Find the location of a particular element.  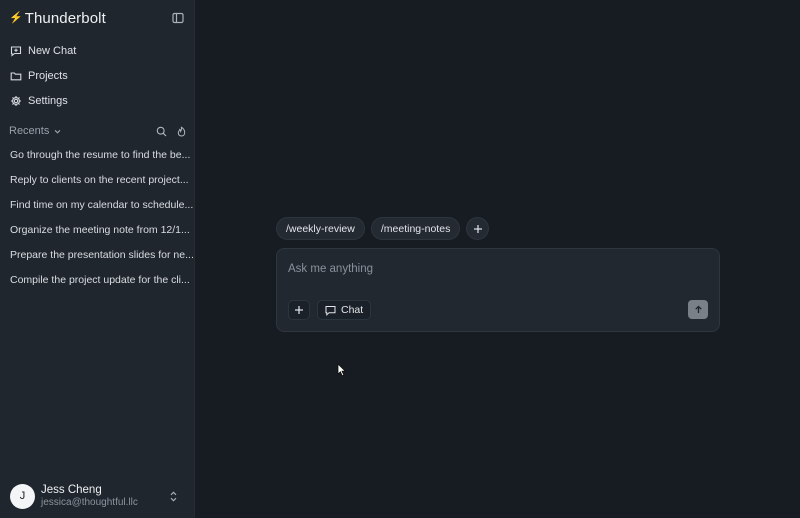

recents-header: Recents is located at coordinates (98, 131).